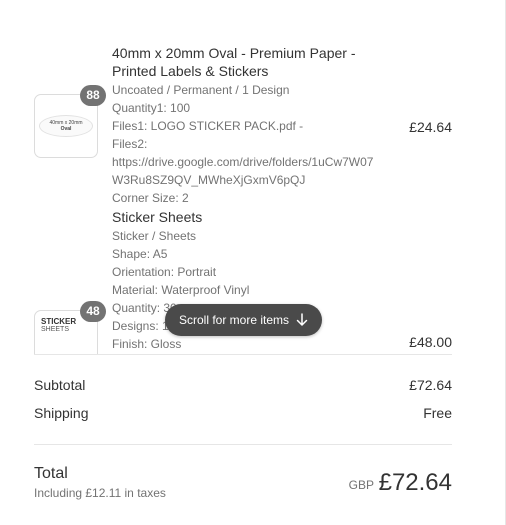 This screenshot has height=525, width=506. What do you see at coordinates (243, 444) in the screenshot?
I see `totals-divider` at bounding box center [243, 444].